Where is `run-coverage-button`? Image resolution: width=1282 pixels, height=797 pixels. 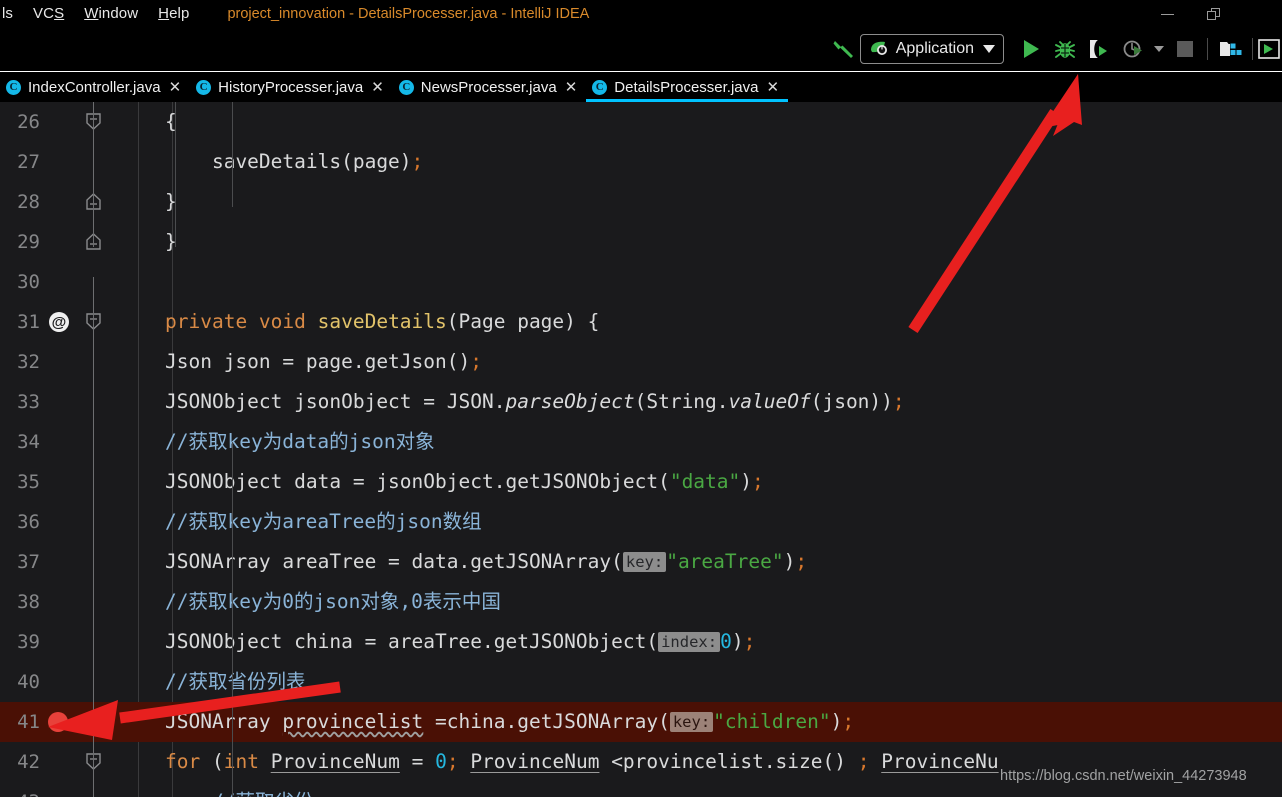
run-coverage-button is located at coordinates (1099, 49).